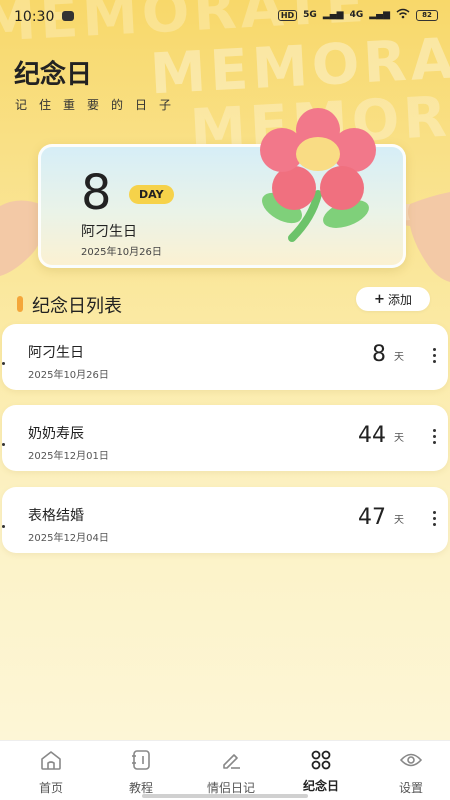 This screenshot has width=450, height=800. What do you see at coordinates (51, 760) in the screenshot?
I see `home-icon` at bounding box center [51, 760].